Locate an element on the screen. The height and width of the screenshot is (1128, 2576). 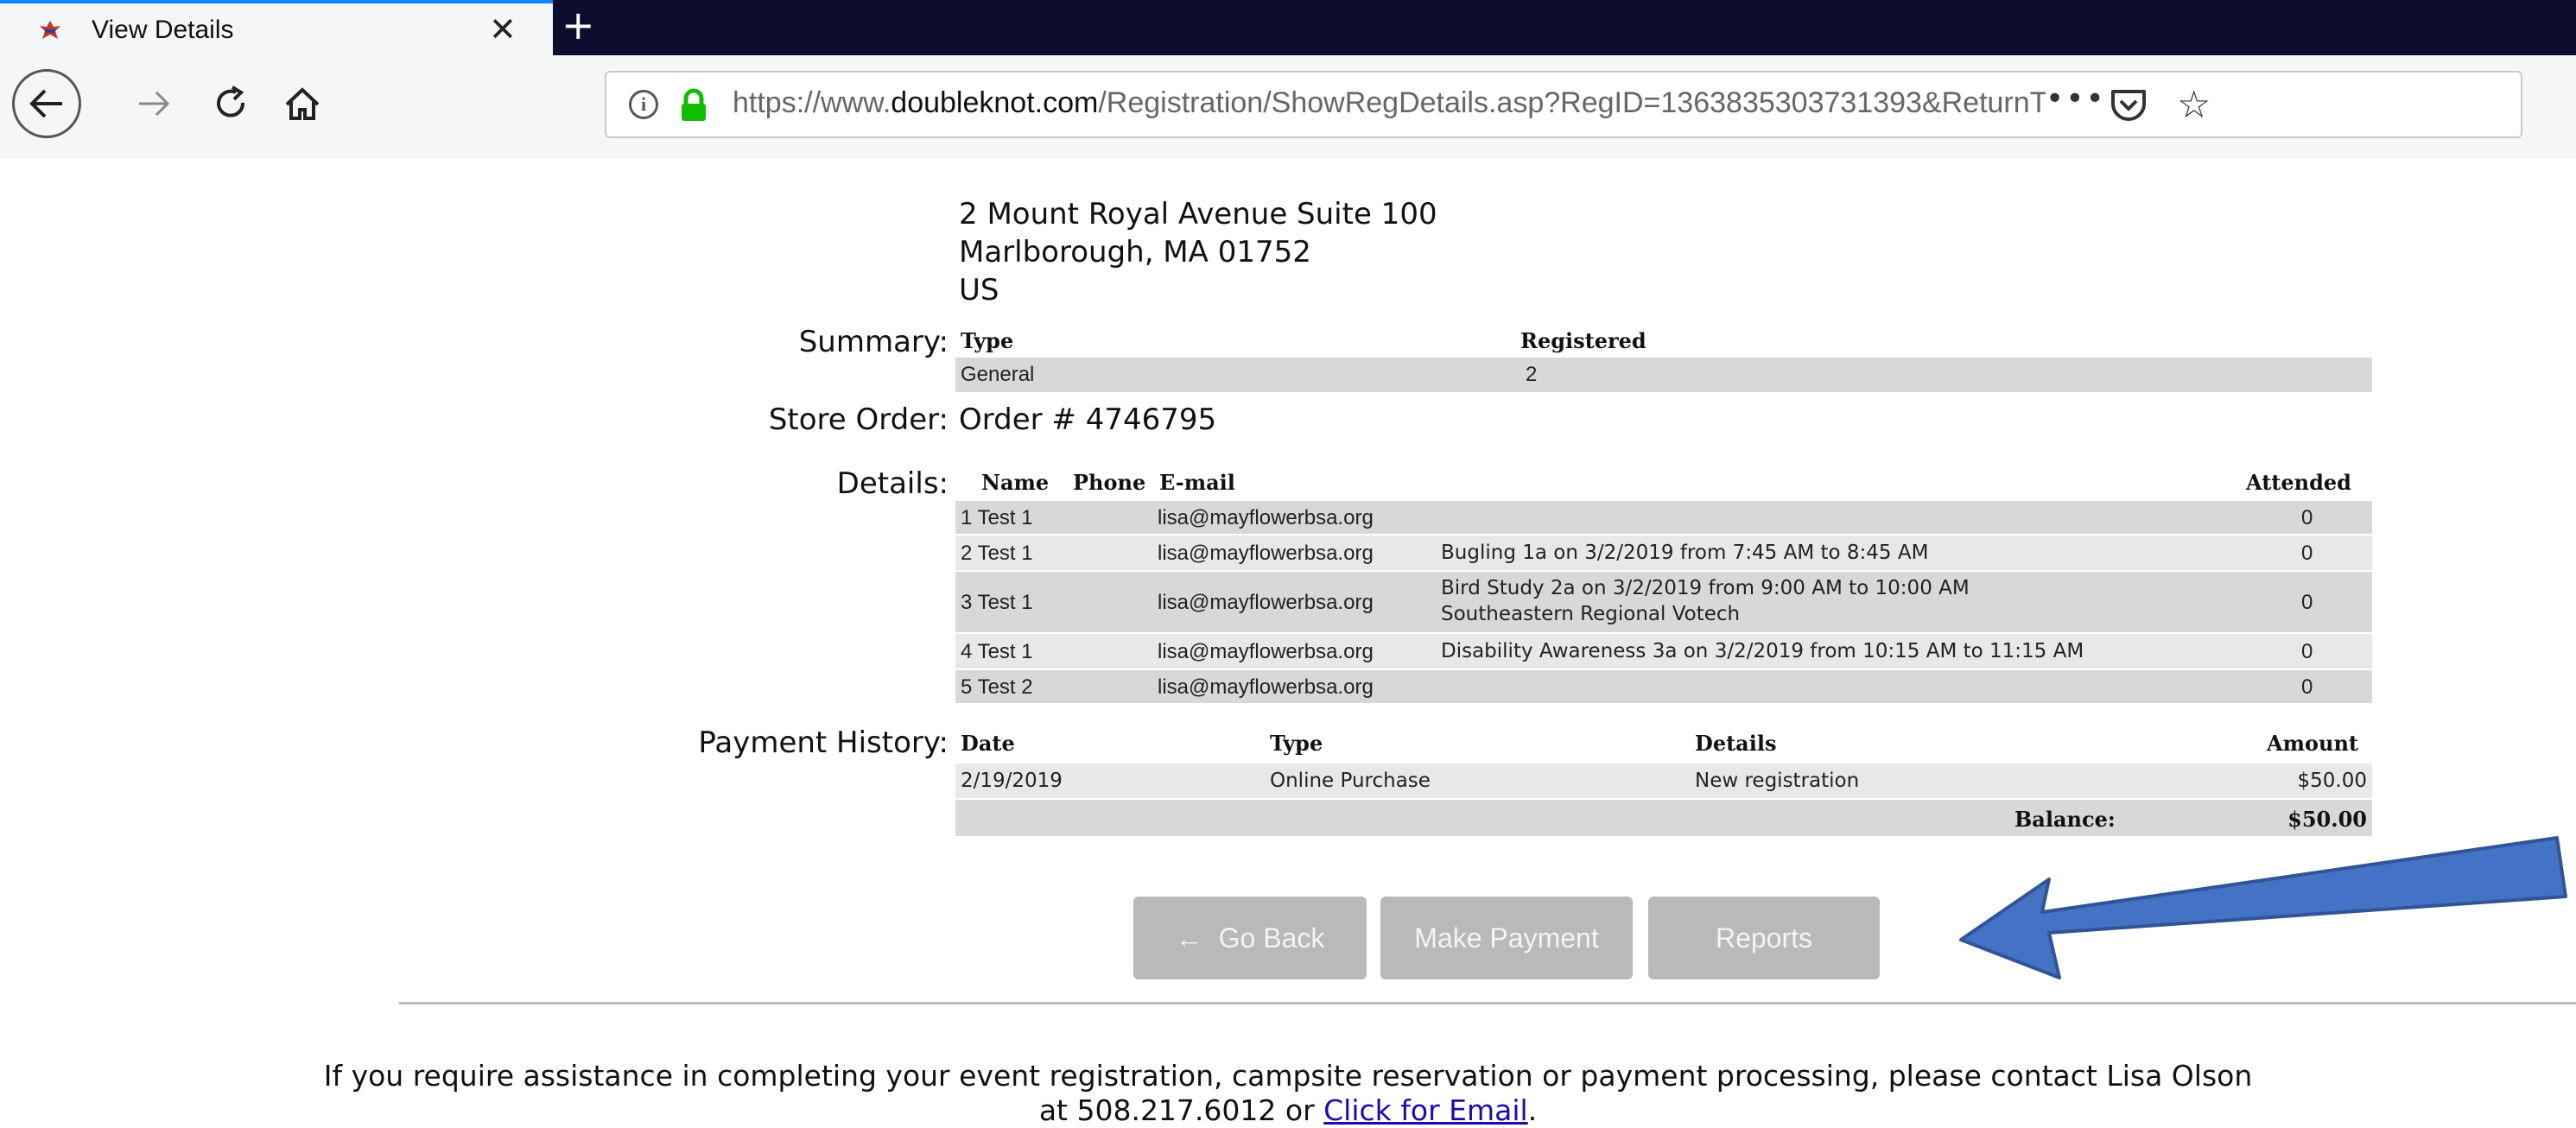
address-line1: 2 Mount Royal Avenue Suite 100 is located at coordinates (1198, 214).